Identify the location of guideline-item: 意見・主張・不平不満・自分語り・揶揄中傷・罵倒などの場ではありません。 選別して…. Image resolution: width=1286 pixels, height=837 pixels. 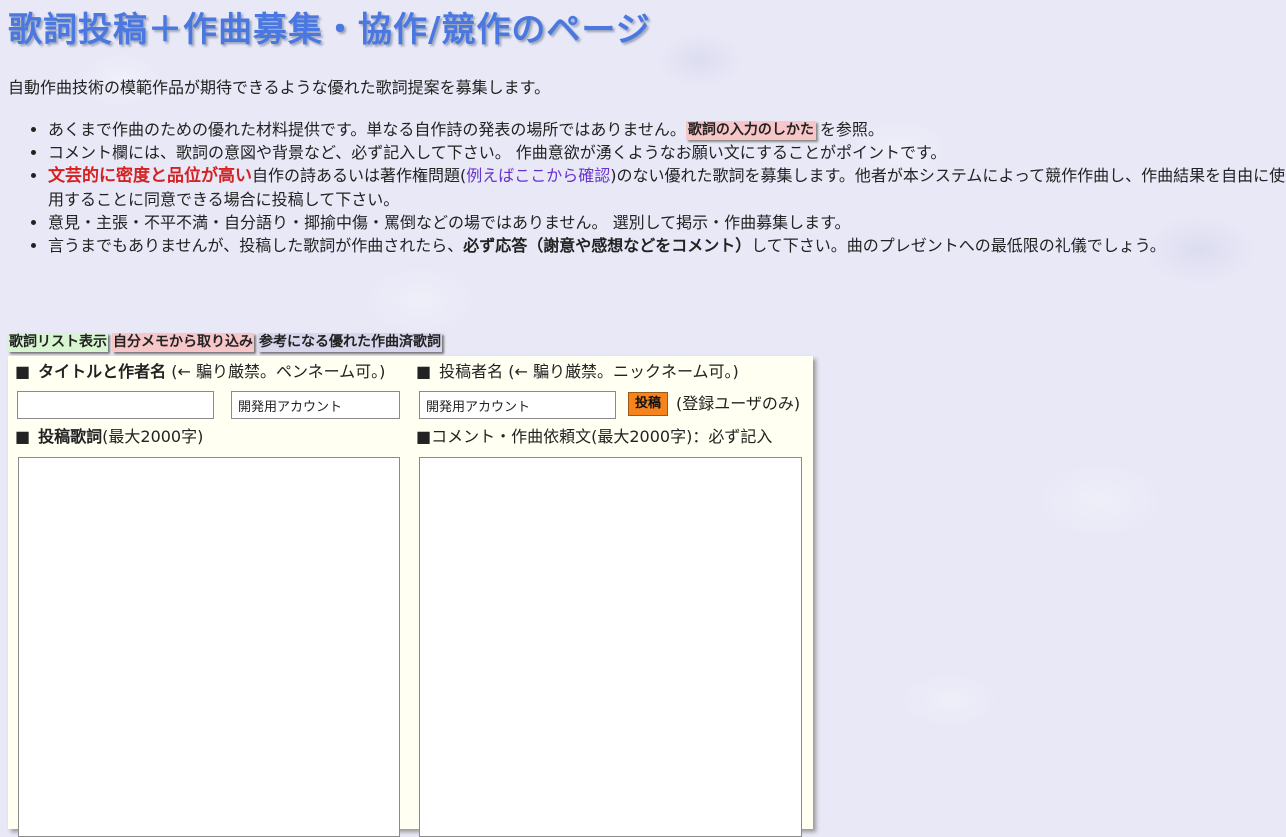
(667, 222).